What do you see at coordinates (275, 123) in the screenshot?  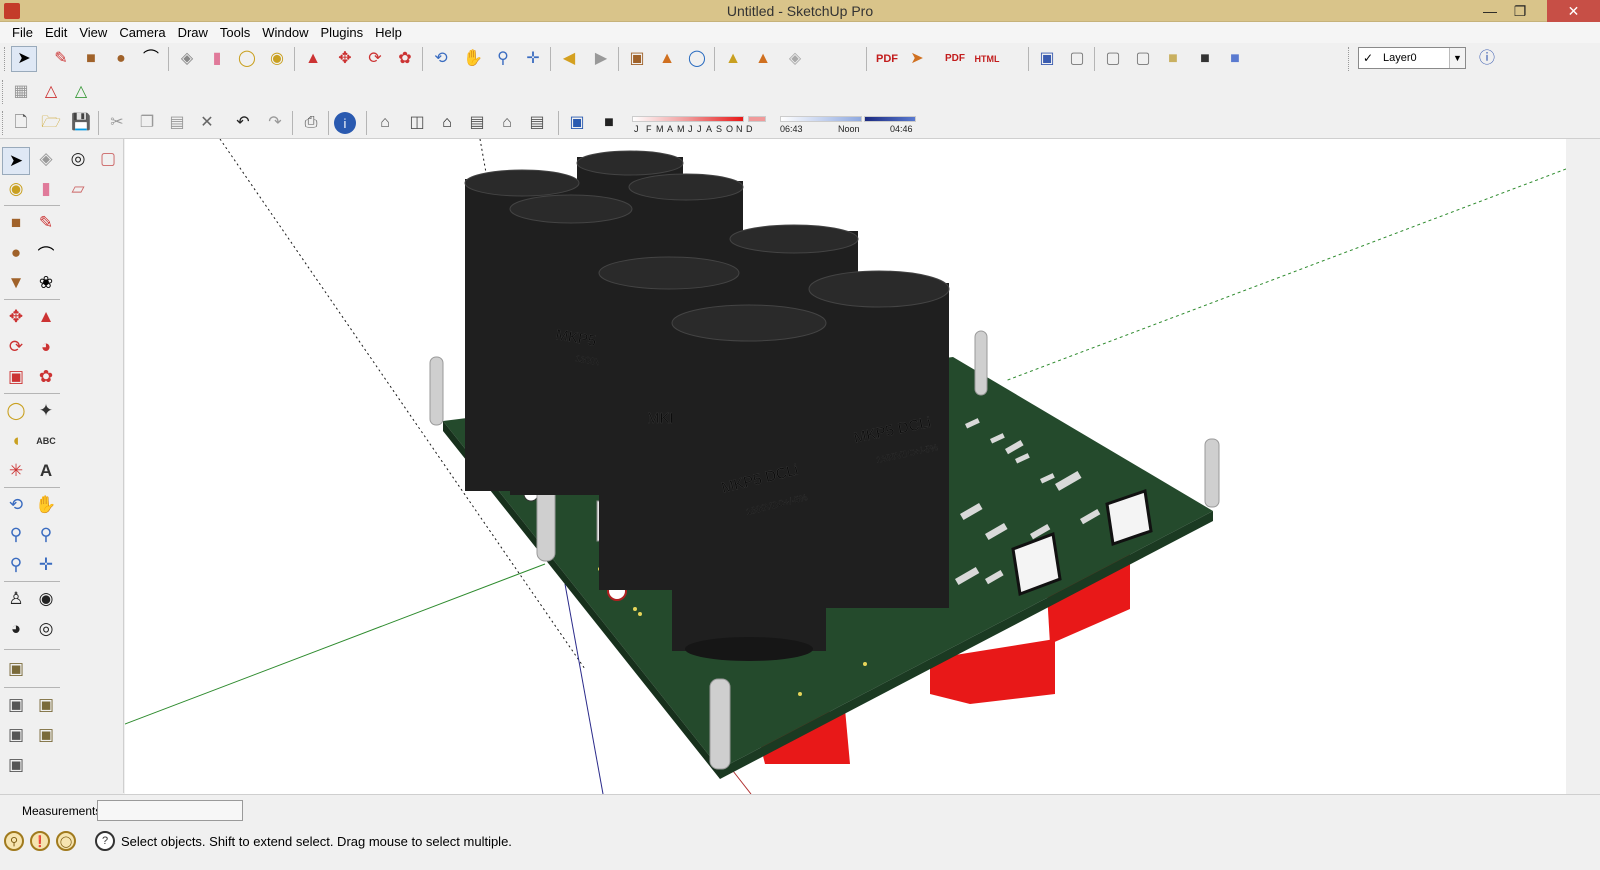 I see `redo-icon: ↷` at bounding box center [275, 123].